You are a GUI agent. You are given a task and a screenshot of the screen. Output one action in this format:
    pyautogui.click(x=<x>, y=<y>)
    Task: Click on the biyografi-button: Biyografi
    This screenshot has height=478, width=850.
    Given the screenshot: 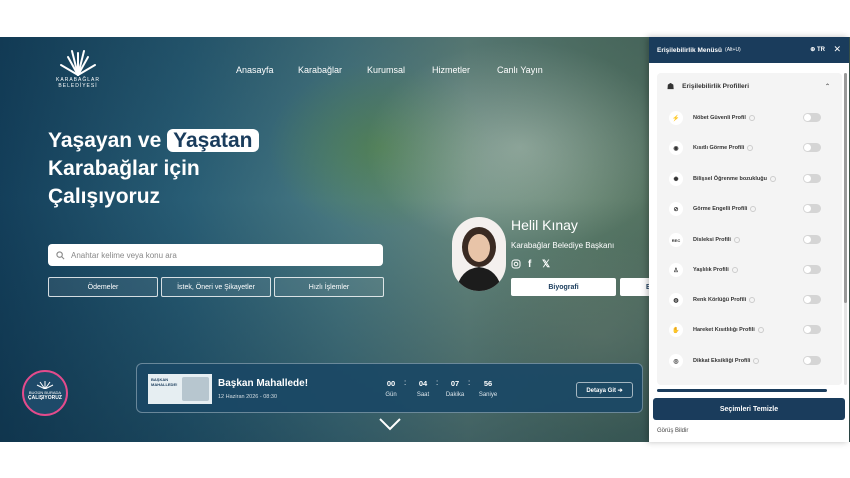 What is the action you would take?
    pyautogui.click(x=563, y=287)
    